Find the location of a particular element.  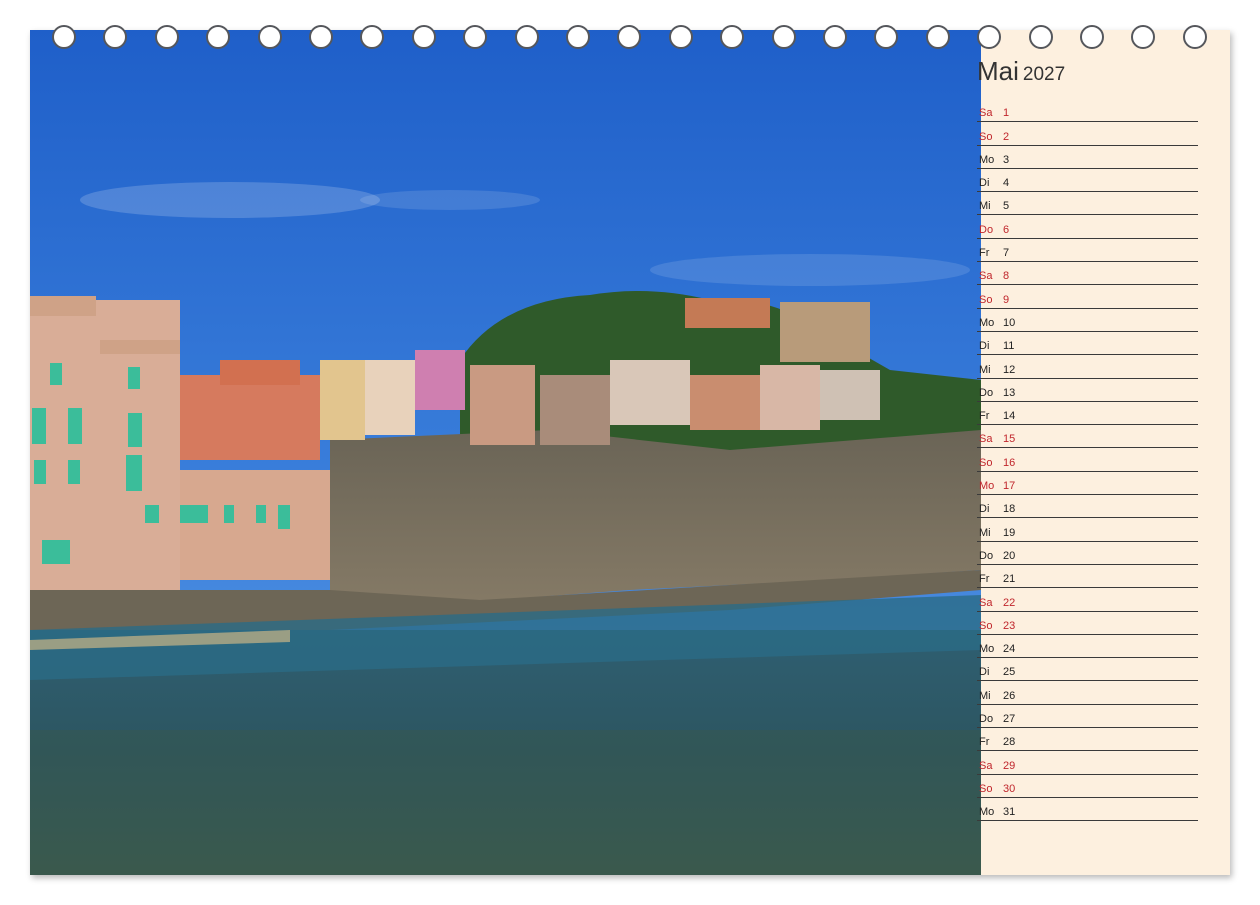

day-number: 21 is located at coordinates (1009, 579).